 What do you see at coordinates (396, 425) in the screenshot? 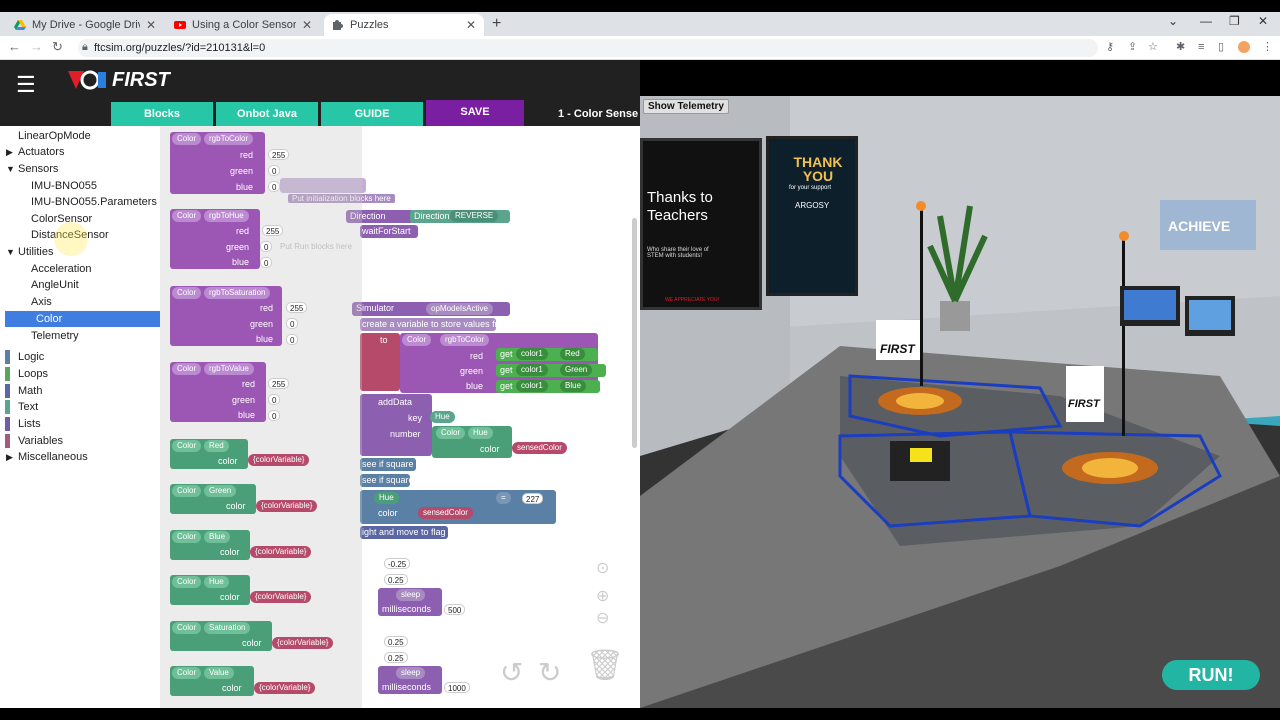
I see `program-block-telemetry: addData key number` at bounding box center [396, 425].